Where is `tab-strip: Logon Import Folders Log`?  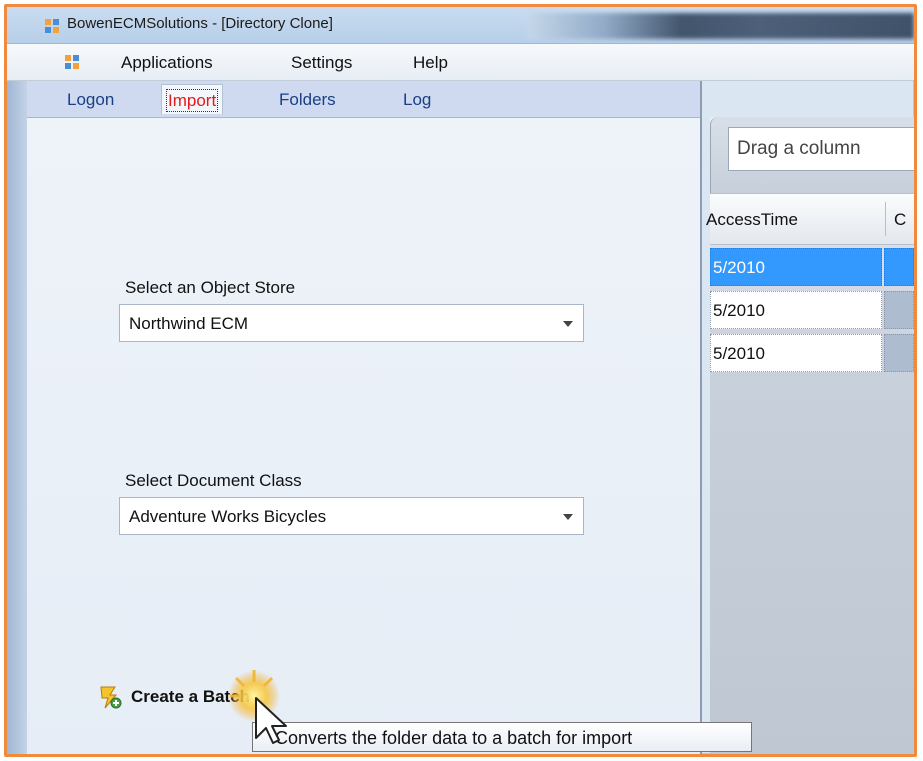 tab-strip: Logon Import Folders Log is located at coordinates (363, 99).